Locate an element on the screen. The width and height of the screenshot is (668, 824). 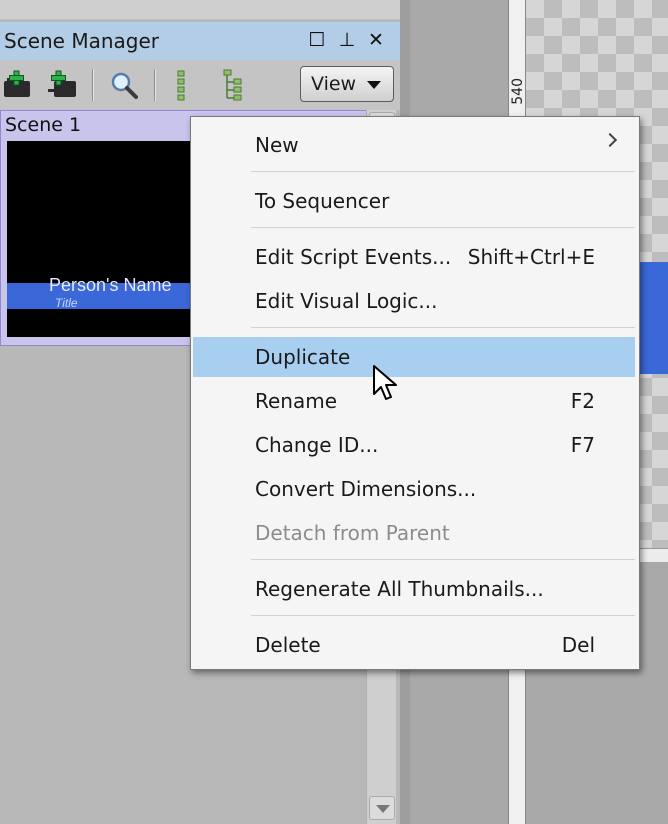
menu-item-label: Duplicate is located at coordinates (303, 357).